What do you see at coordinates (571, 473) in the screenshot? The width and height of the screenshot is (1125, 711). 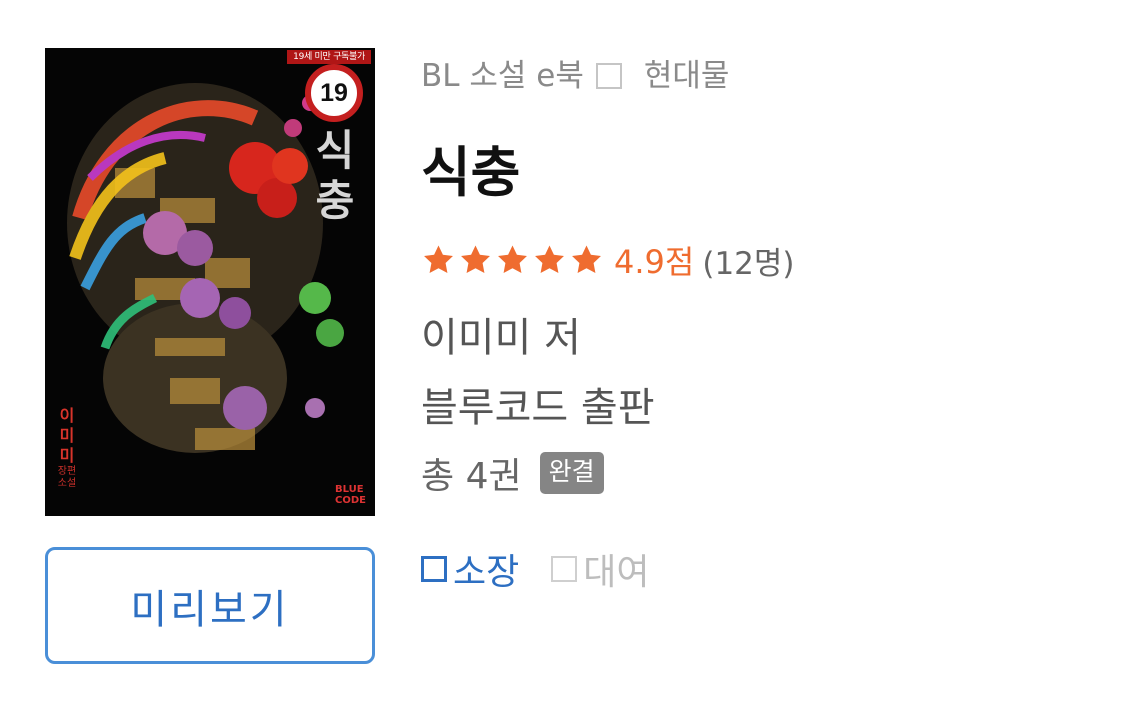 I see `status-badge: 완결` at bounding box center [571, 473].